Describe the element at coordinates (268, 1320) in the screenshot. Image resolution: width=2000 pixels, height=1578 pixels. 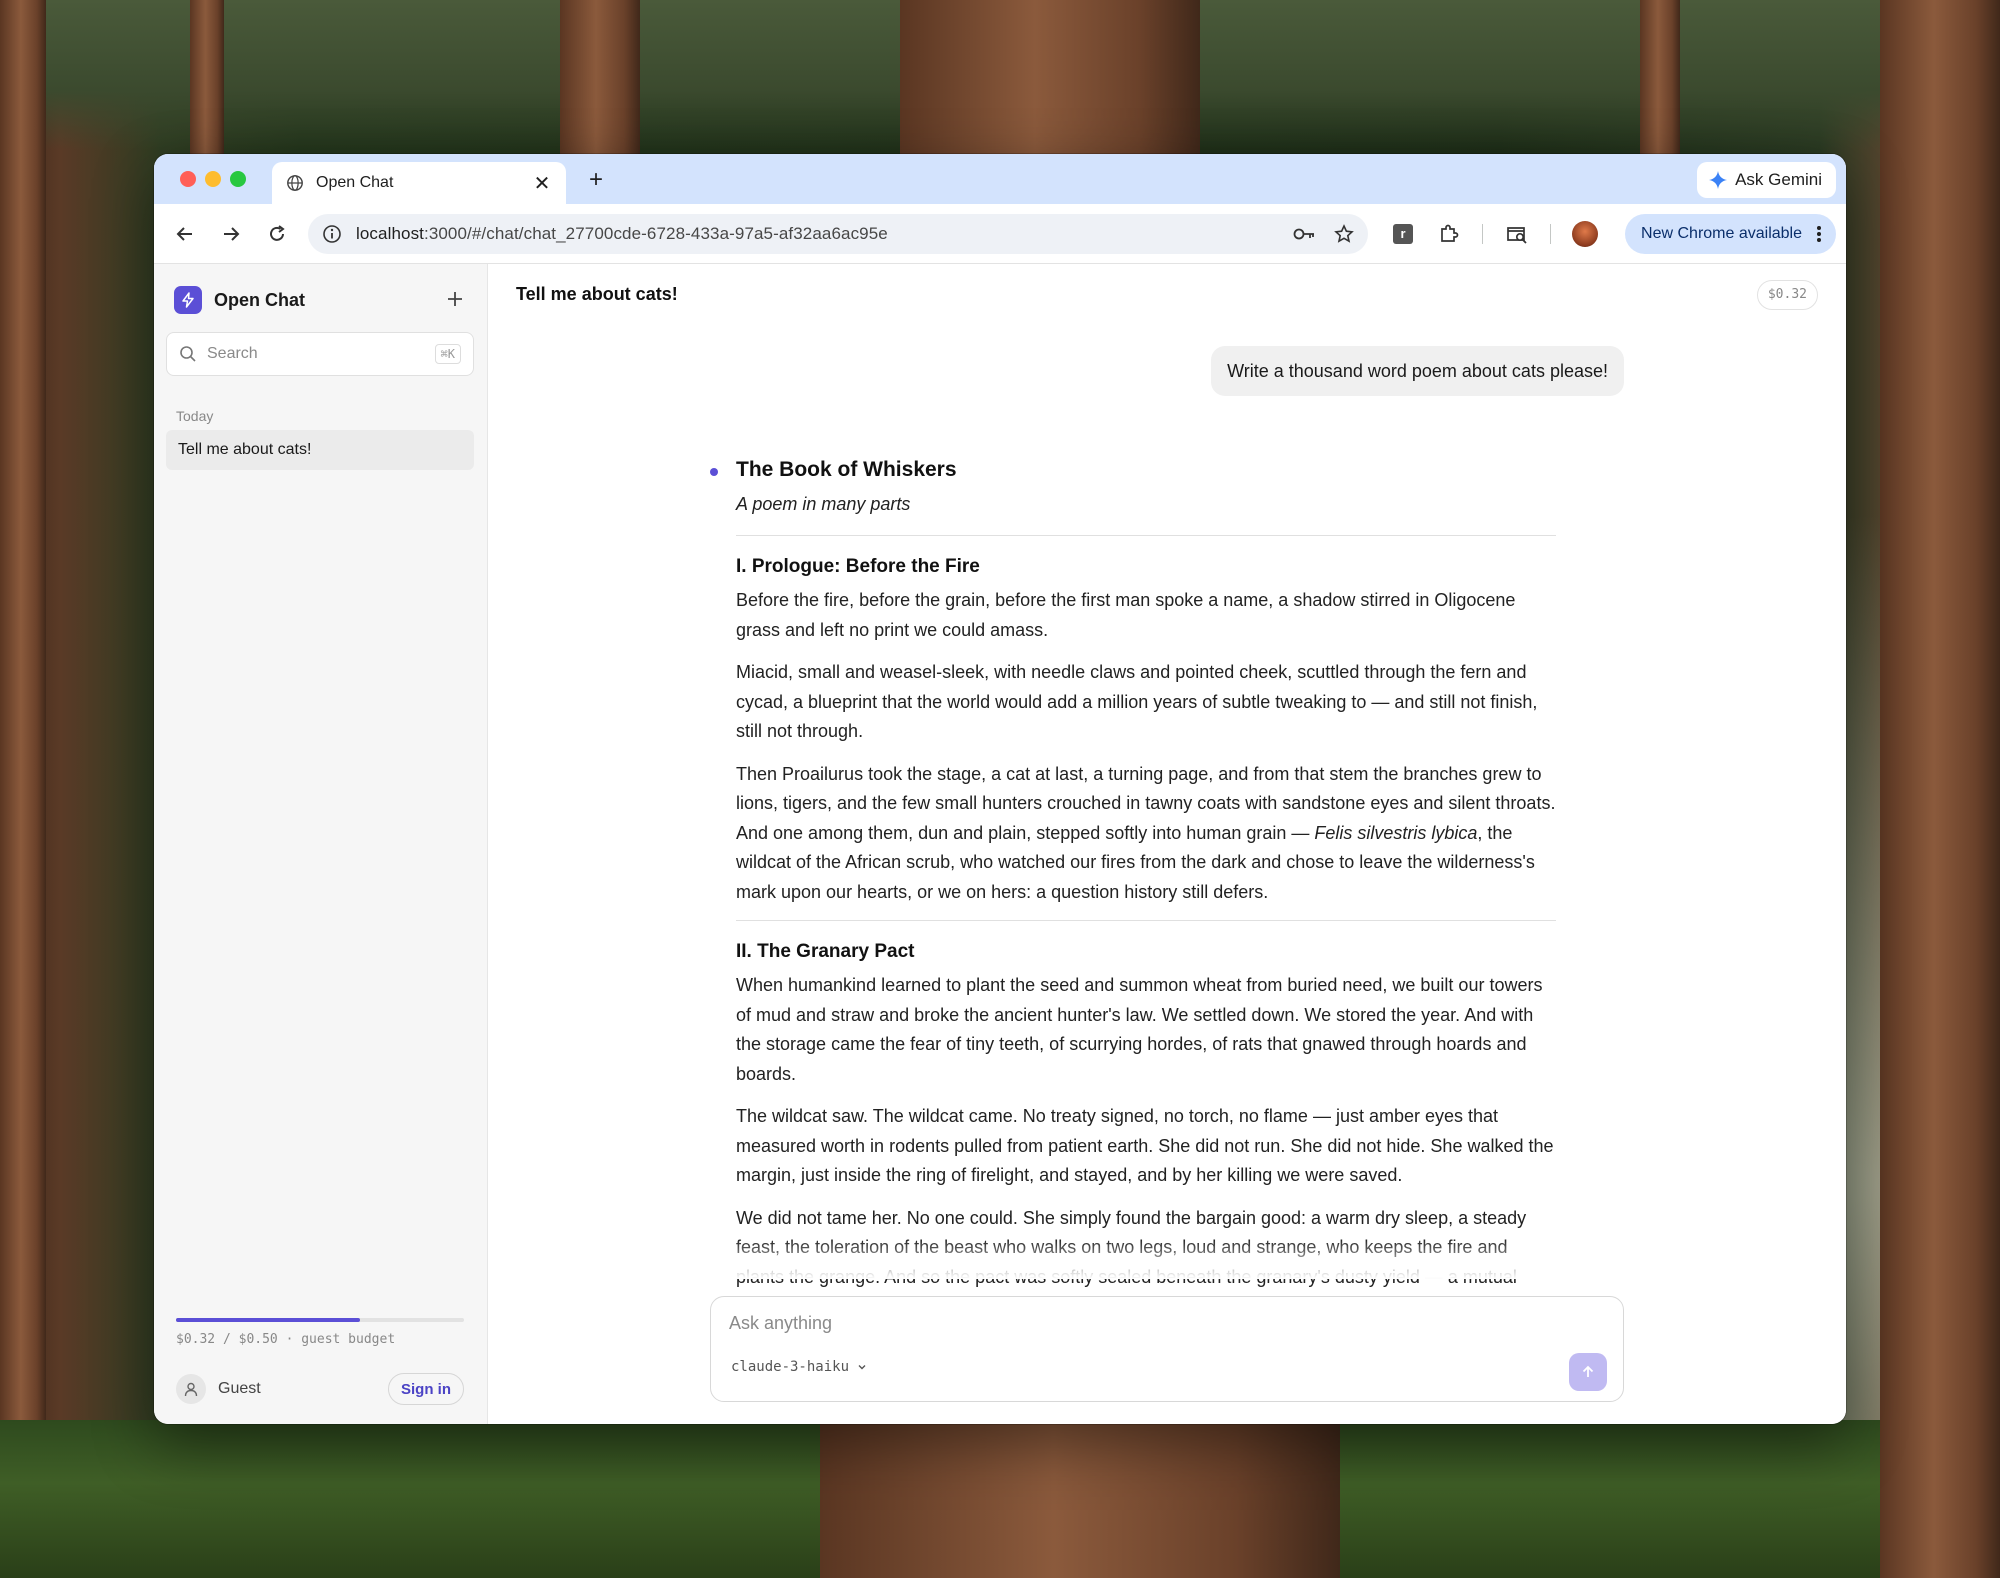
I see `budget-progress-fill` at that location.